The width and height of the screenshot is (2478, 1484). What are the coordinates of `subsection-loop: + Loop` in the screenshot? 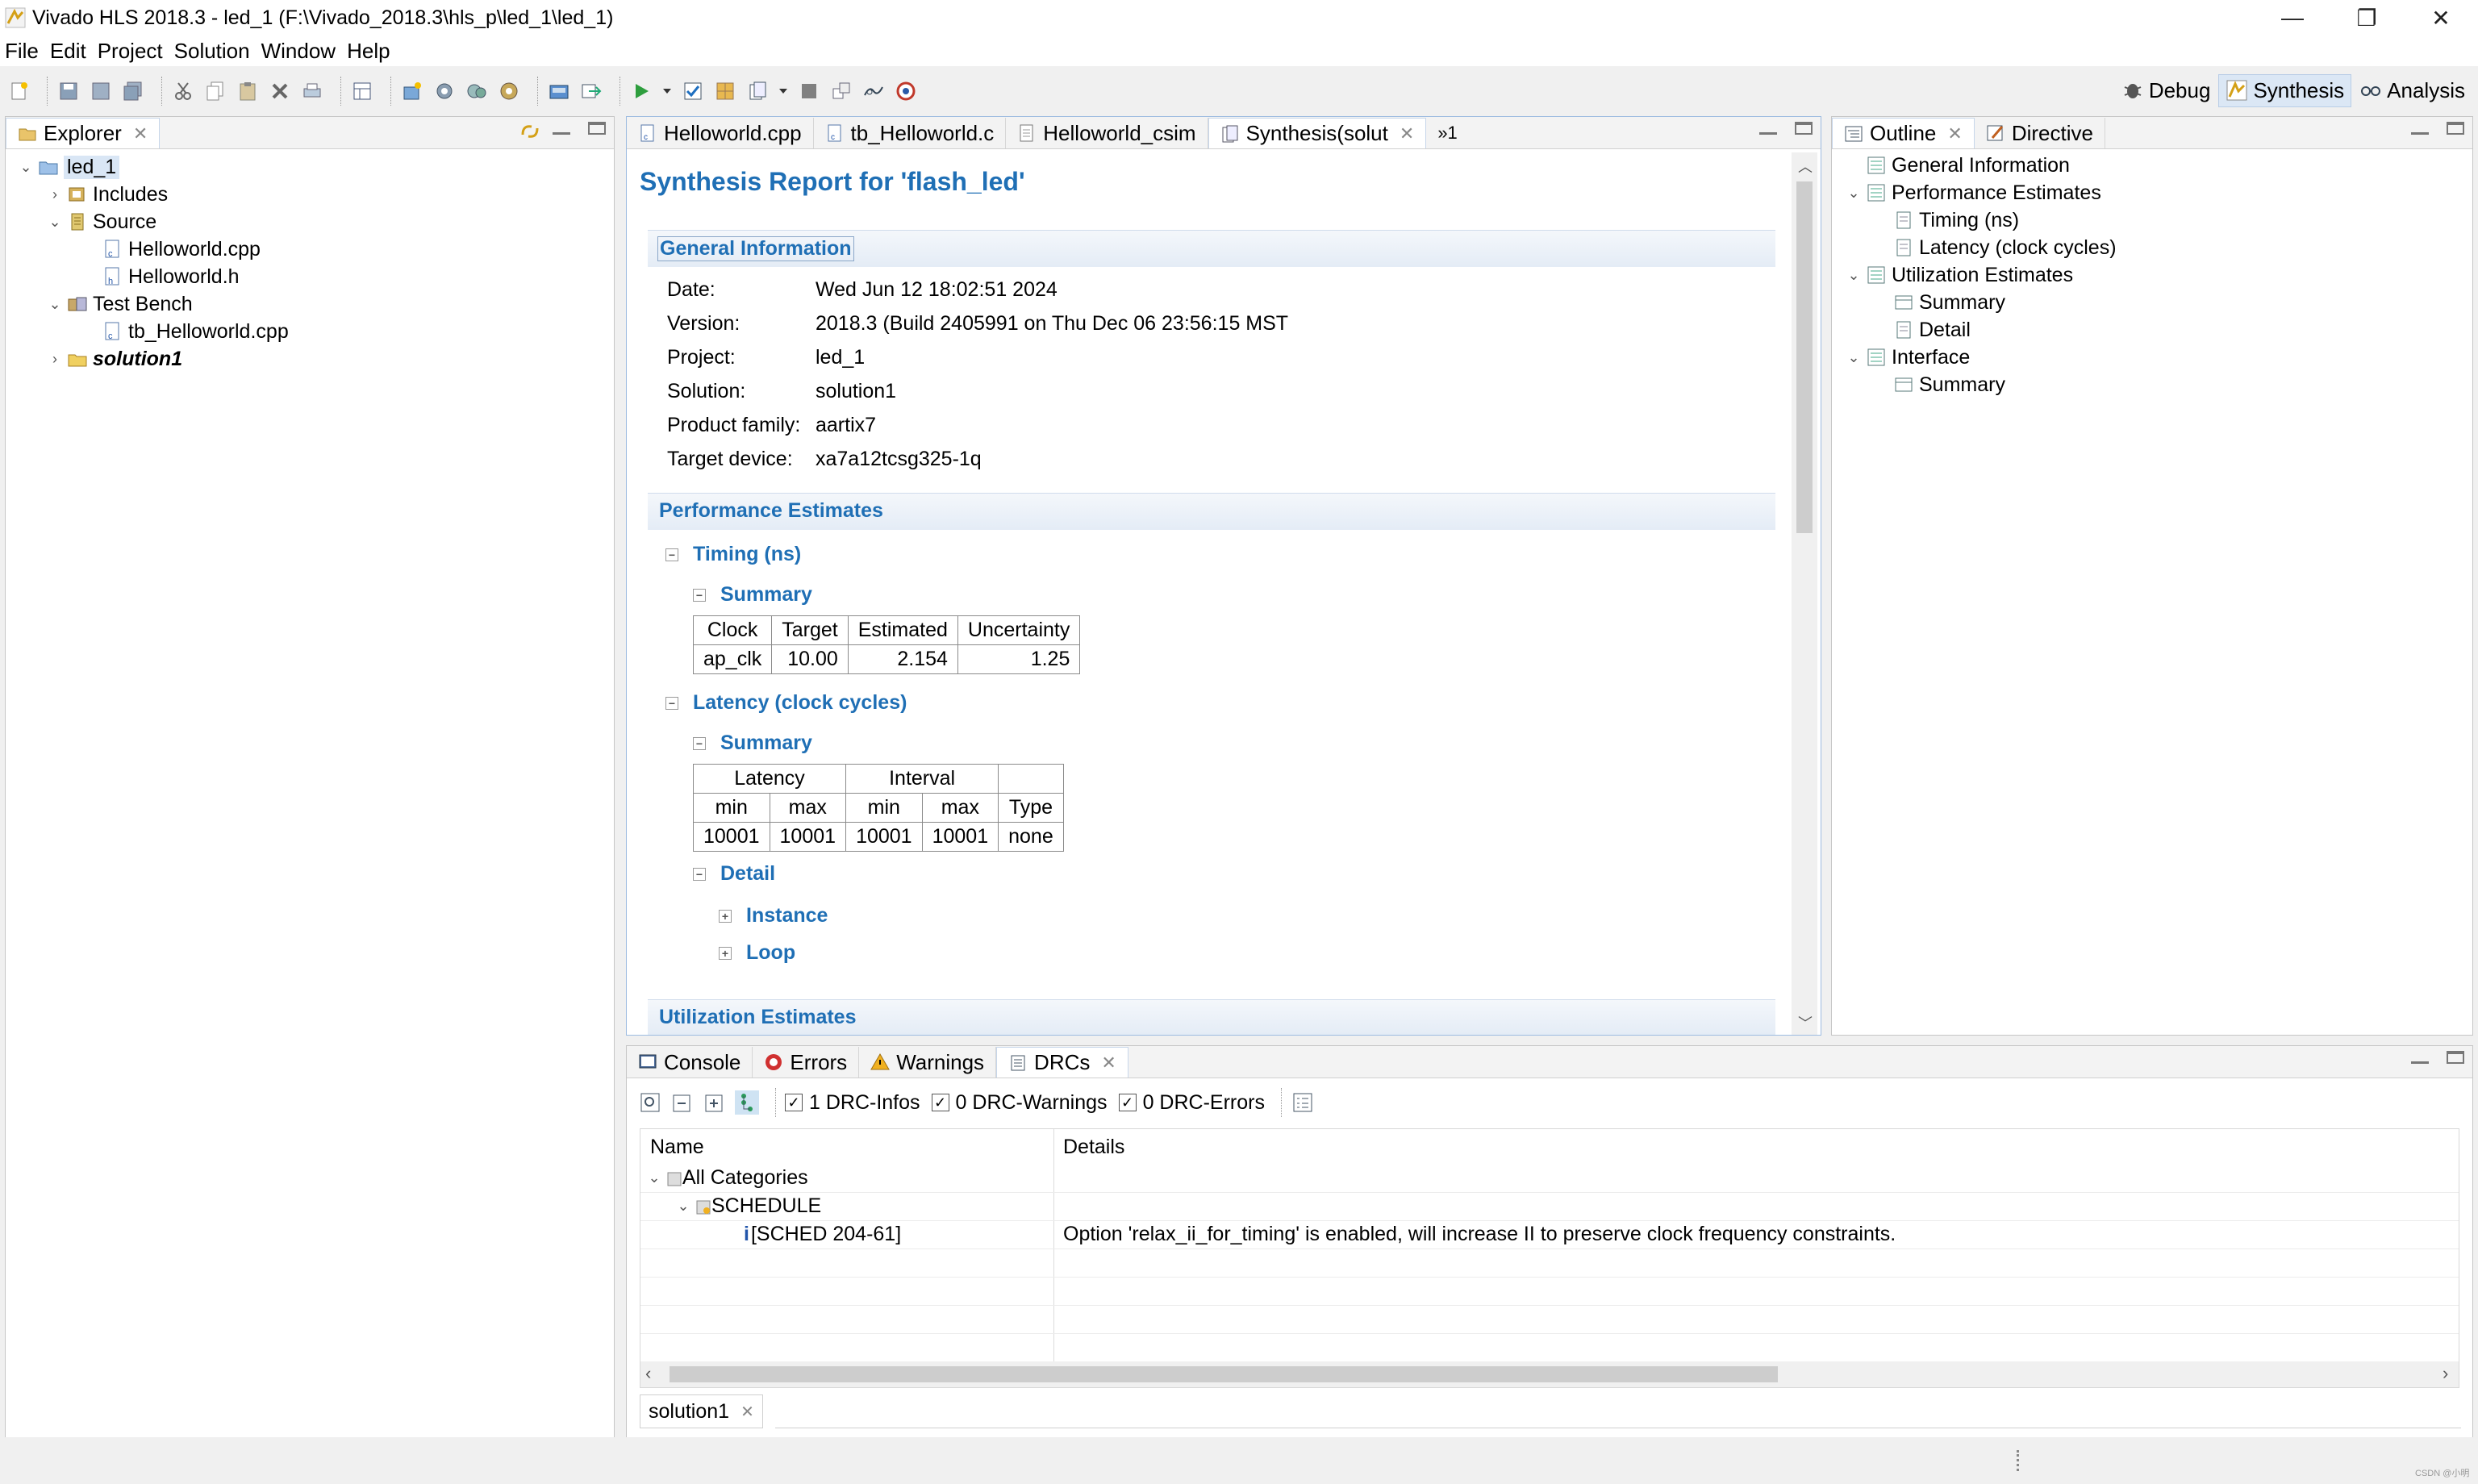 It's located at (757, 953).